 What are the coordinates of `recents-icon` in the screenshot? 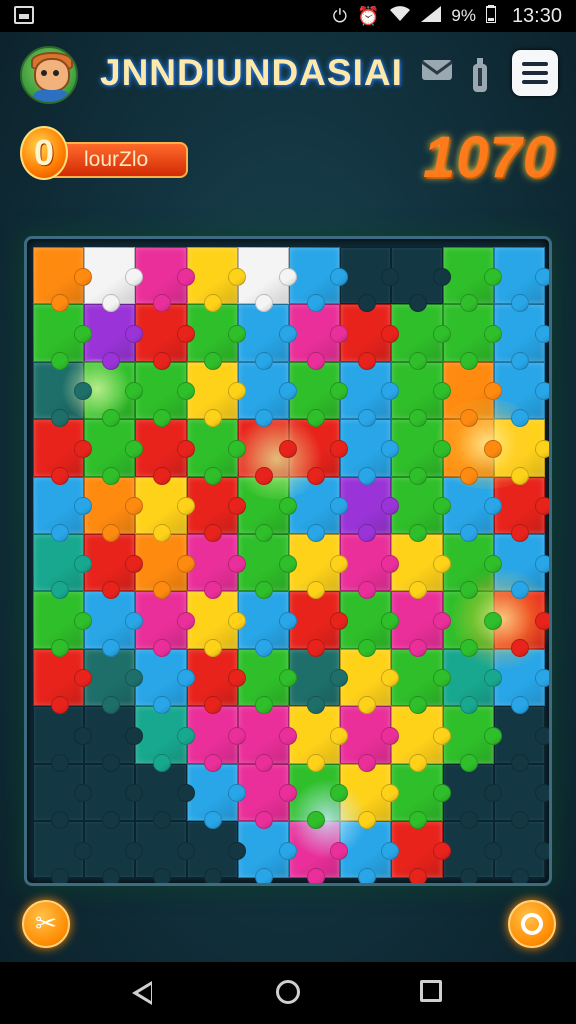 It's located at (431, 991).